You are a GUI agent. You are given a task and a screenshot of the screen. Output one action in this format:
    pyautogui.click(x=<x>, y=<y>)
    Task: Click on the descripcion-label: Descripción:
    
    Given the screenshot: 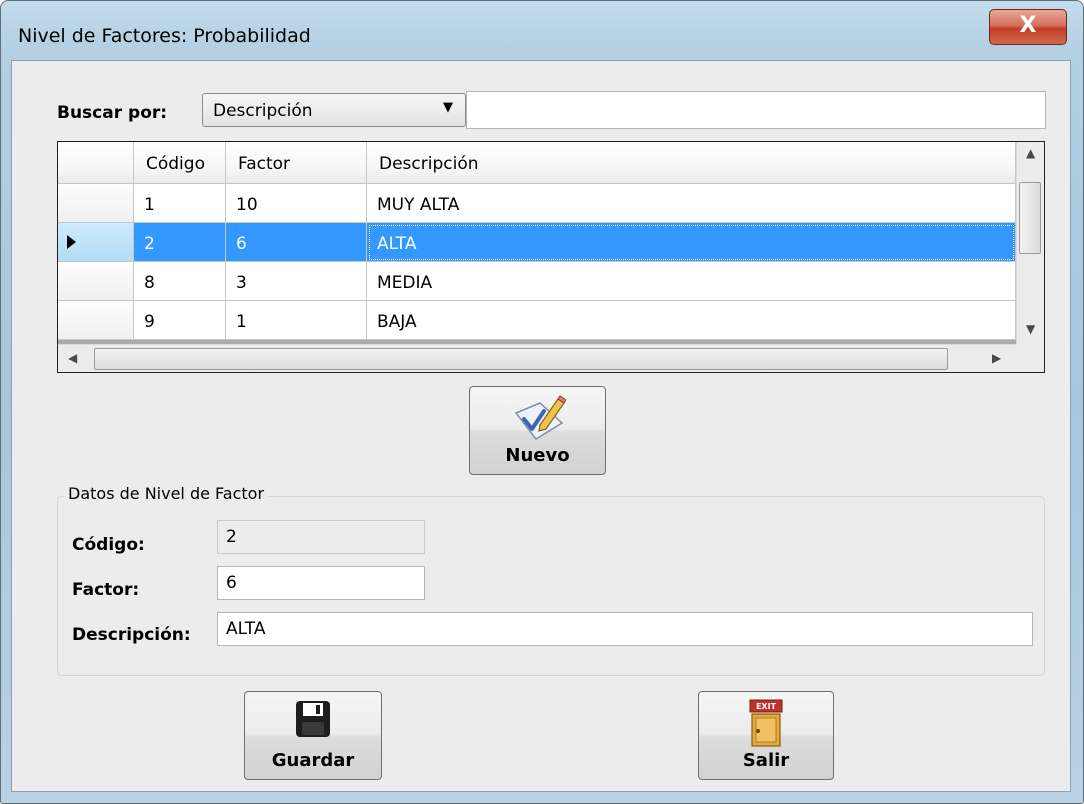 What is the action you would take?
    pyautogui.click(x=131, y=635)
    